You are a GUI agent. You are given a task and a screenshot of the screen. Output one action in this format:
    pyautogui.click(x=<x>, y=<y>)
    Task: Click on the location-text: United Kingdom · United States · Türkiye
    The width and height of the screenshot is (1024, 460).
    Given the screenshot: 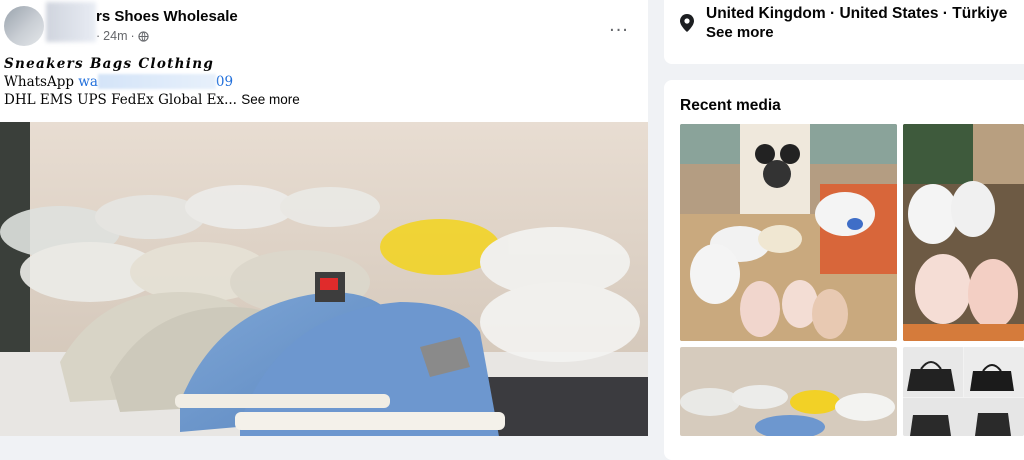 What is the action you would take?
    pyautogui.click(x=857, y=13)
    